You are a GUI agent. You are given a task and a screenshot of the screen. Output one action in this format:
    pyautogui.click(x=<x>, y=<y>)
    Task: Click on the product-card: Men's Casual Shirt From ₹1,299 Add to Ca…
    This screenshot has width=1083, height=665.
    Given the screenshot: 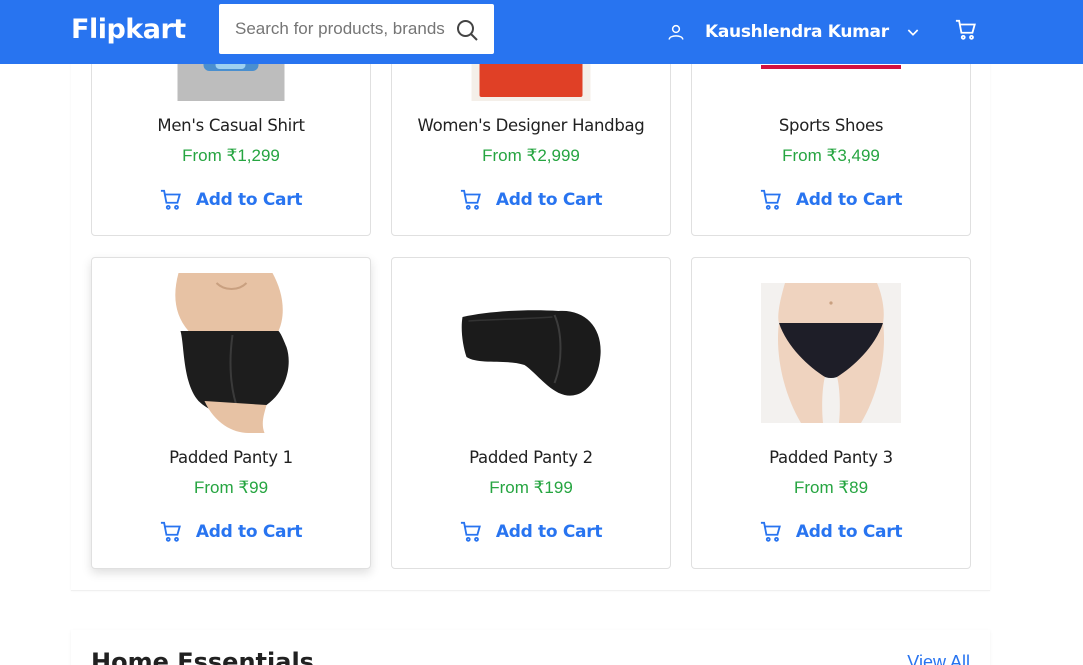 What is the action you would take?
    pyautogui.click(x=231, y=118)
    